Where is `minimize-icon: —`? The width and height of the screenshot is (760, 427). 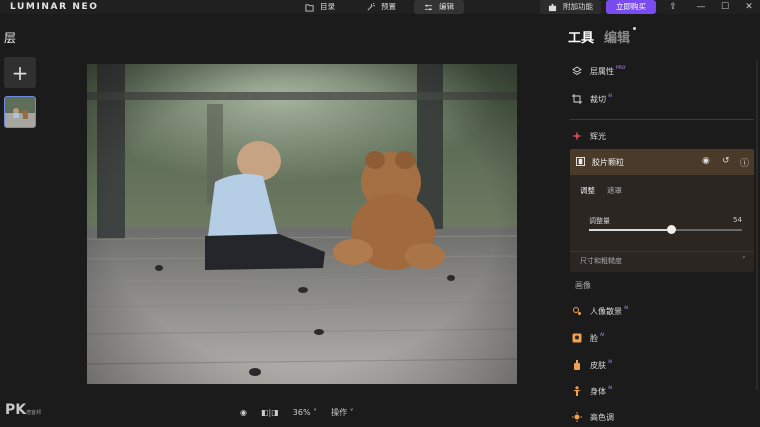 minimize-icon: — is located at coordinates (701, 7).